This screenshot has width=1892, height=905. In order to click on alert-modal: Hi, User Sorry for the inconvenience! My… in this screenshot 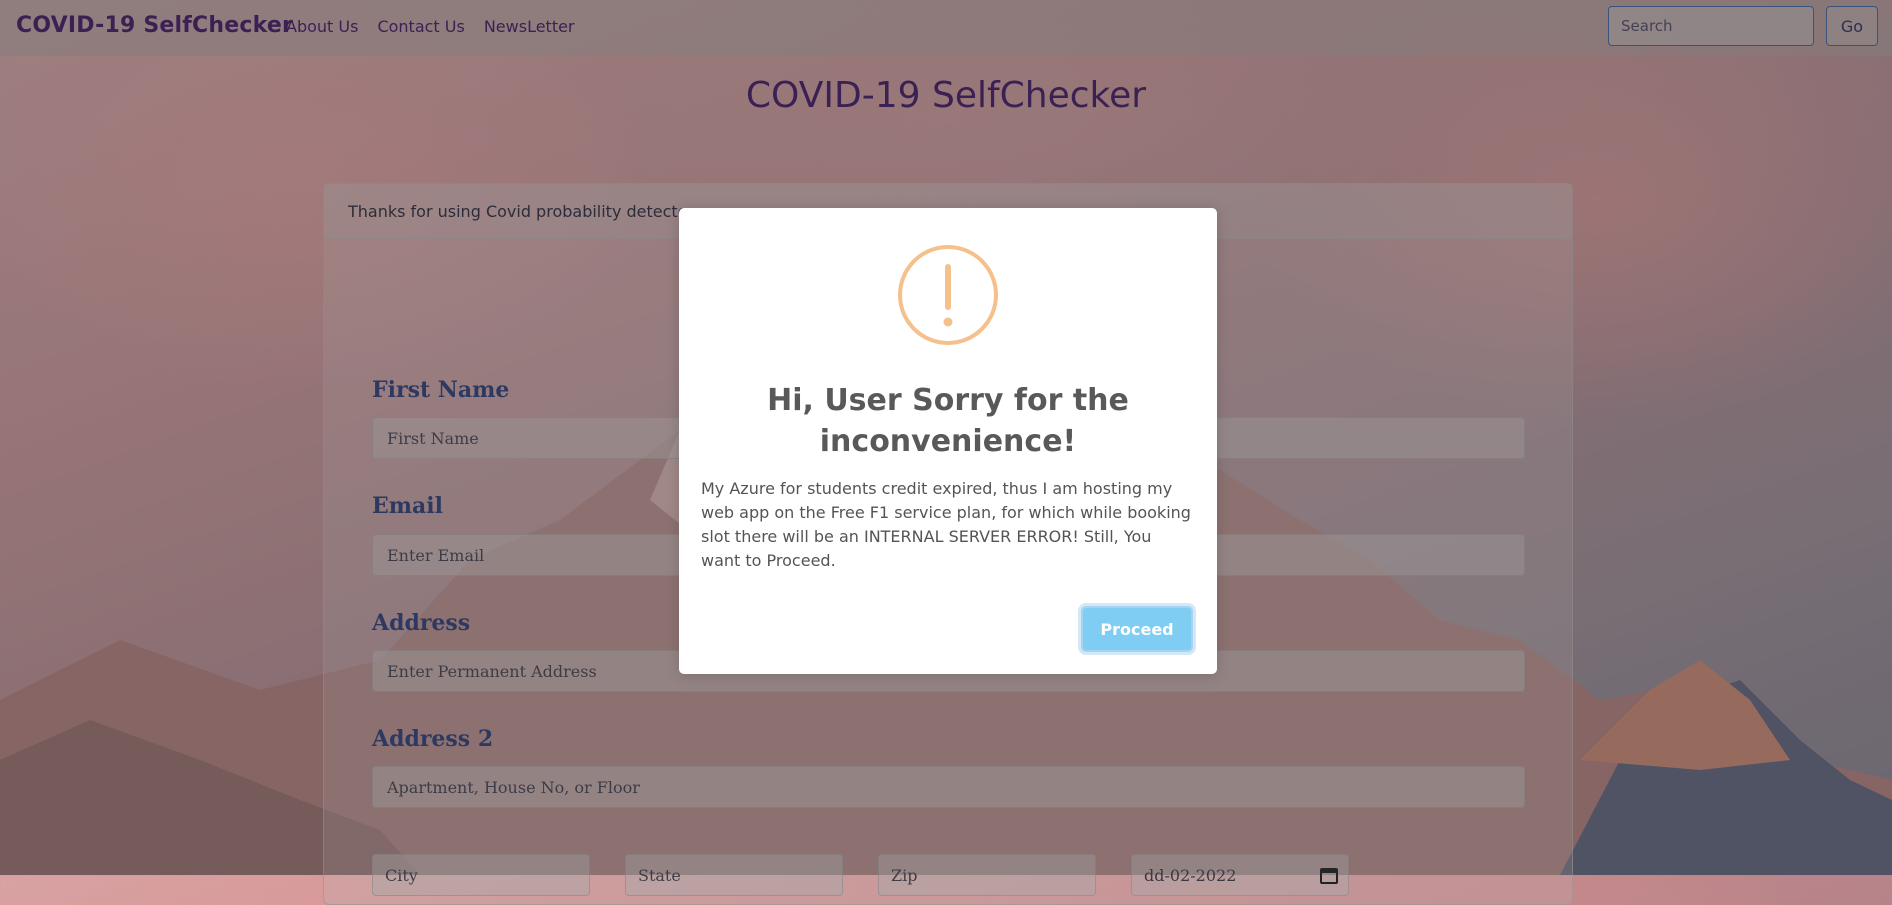, I will do `click(948, 441)`.